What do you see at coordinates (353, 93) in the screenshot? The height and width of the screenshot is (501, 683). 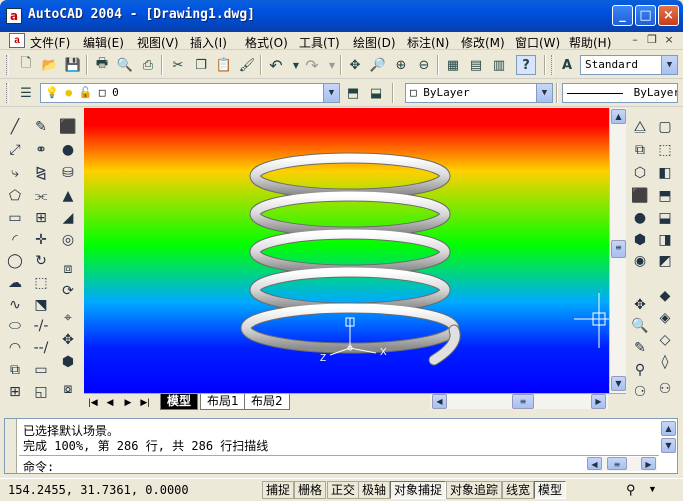 I see `make-object-layer-current-icon: ⬒` at bounding box center [353, 93].